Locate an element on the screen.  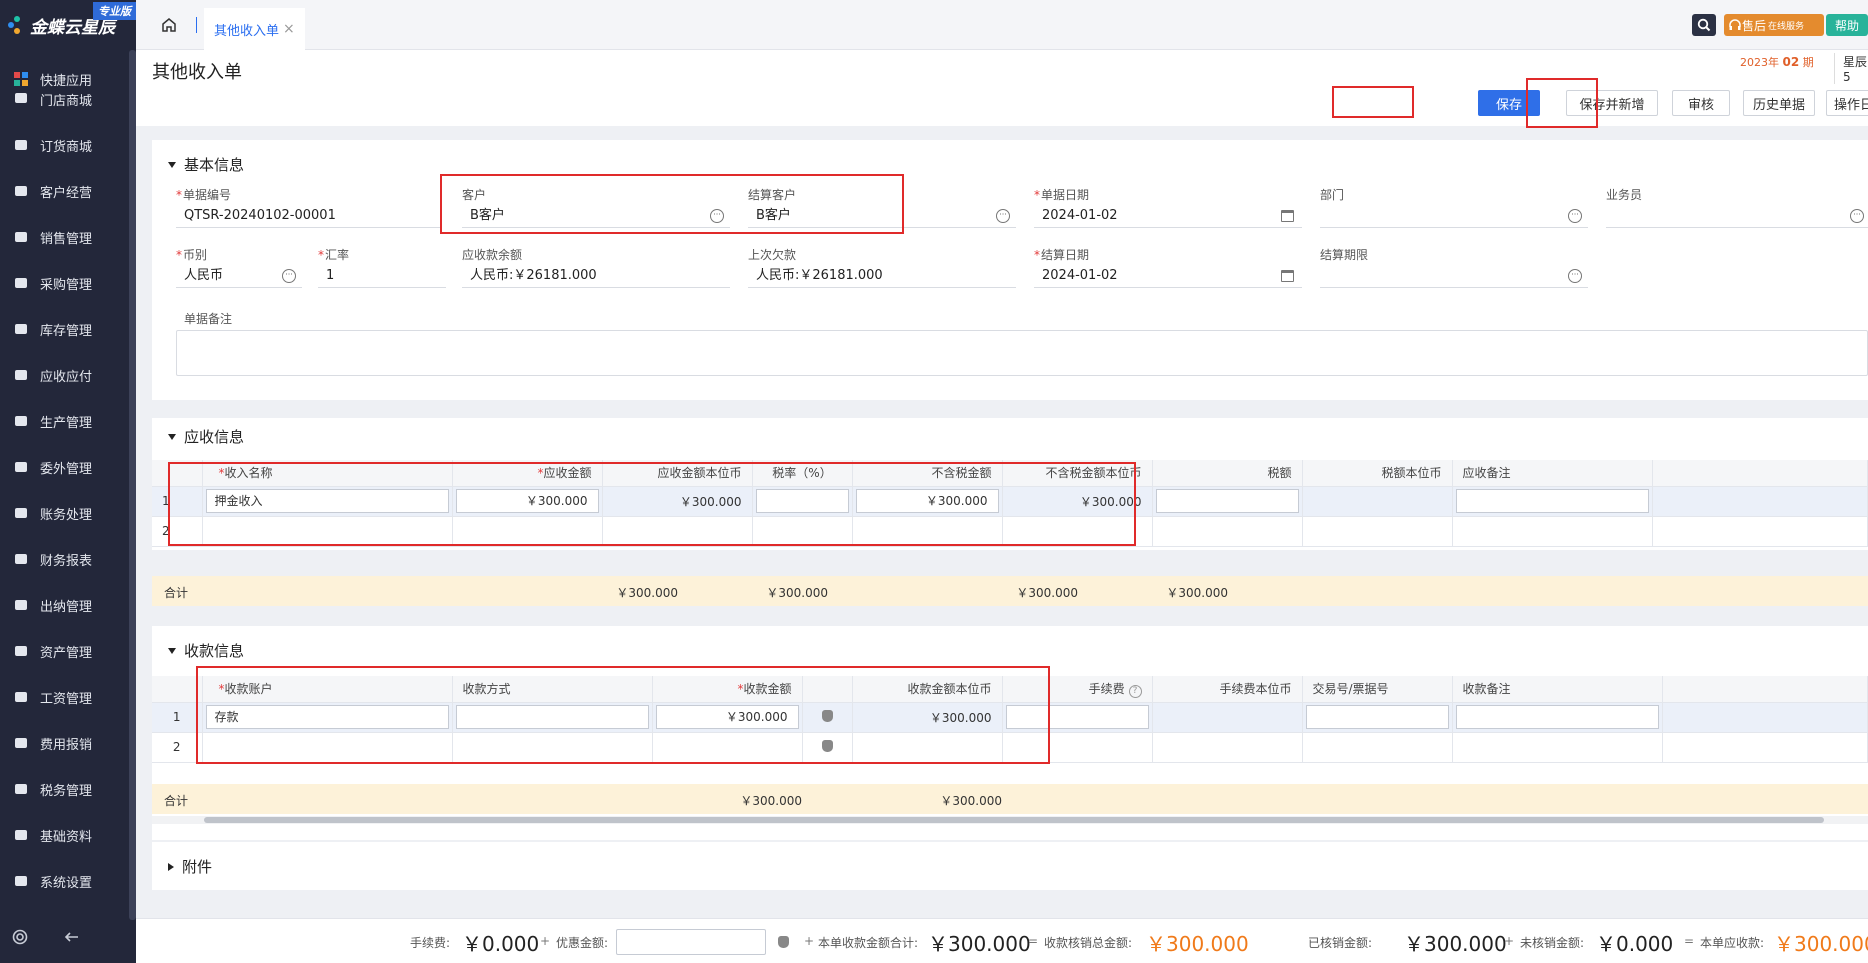
sidebar-item-15: 费用报销 is located at coordinates (68, 743).